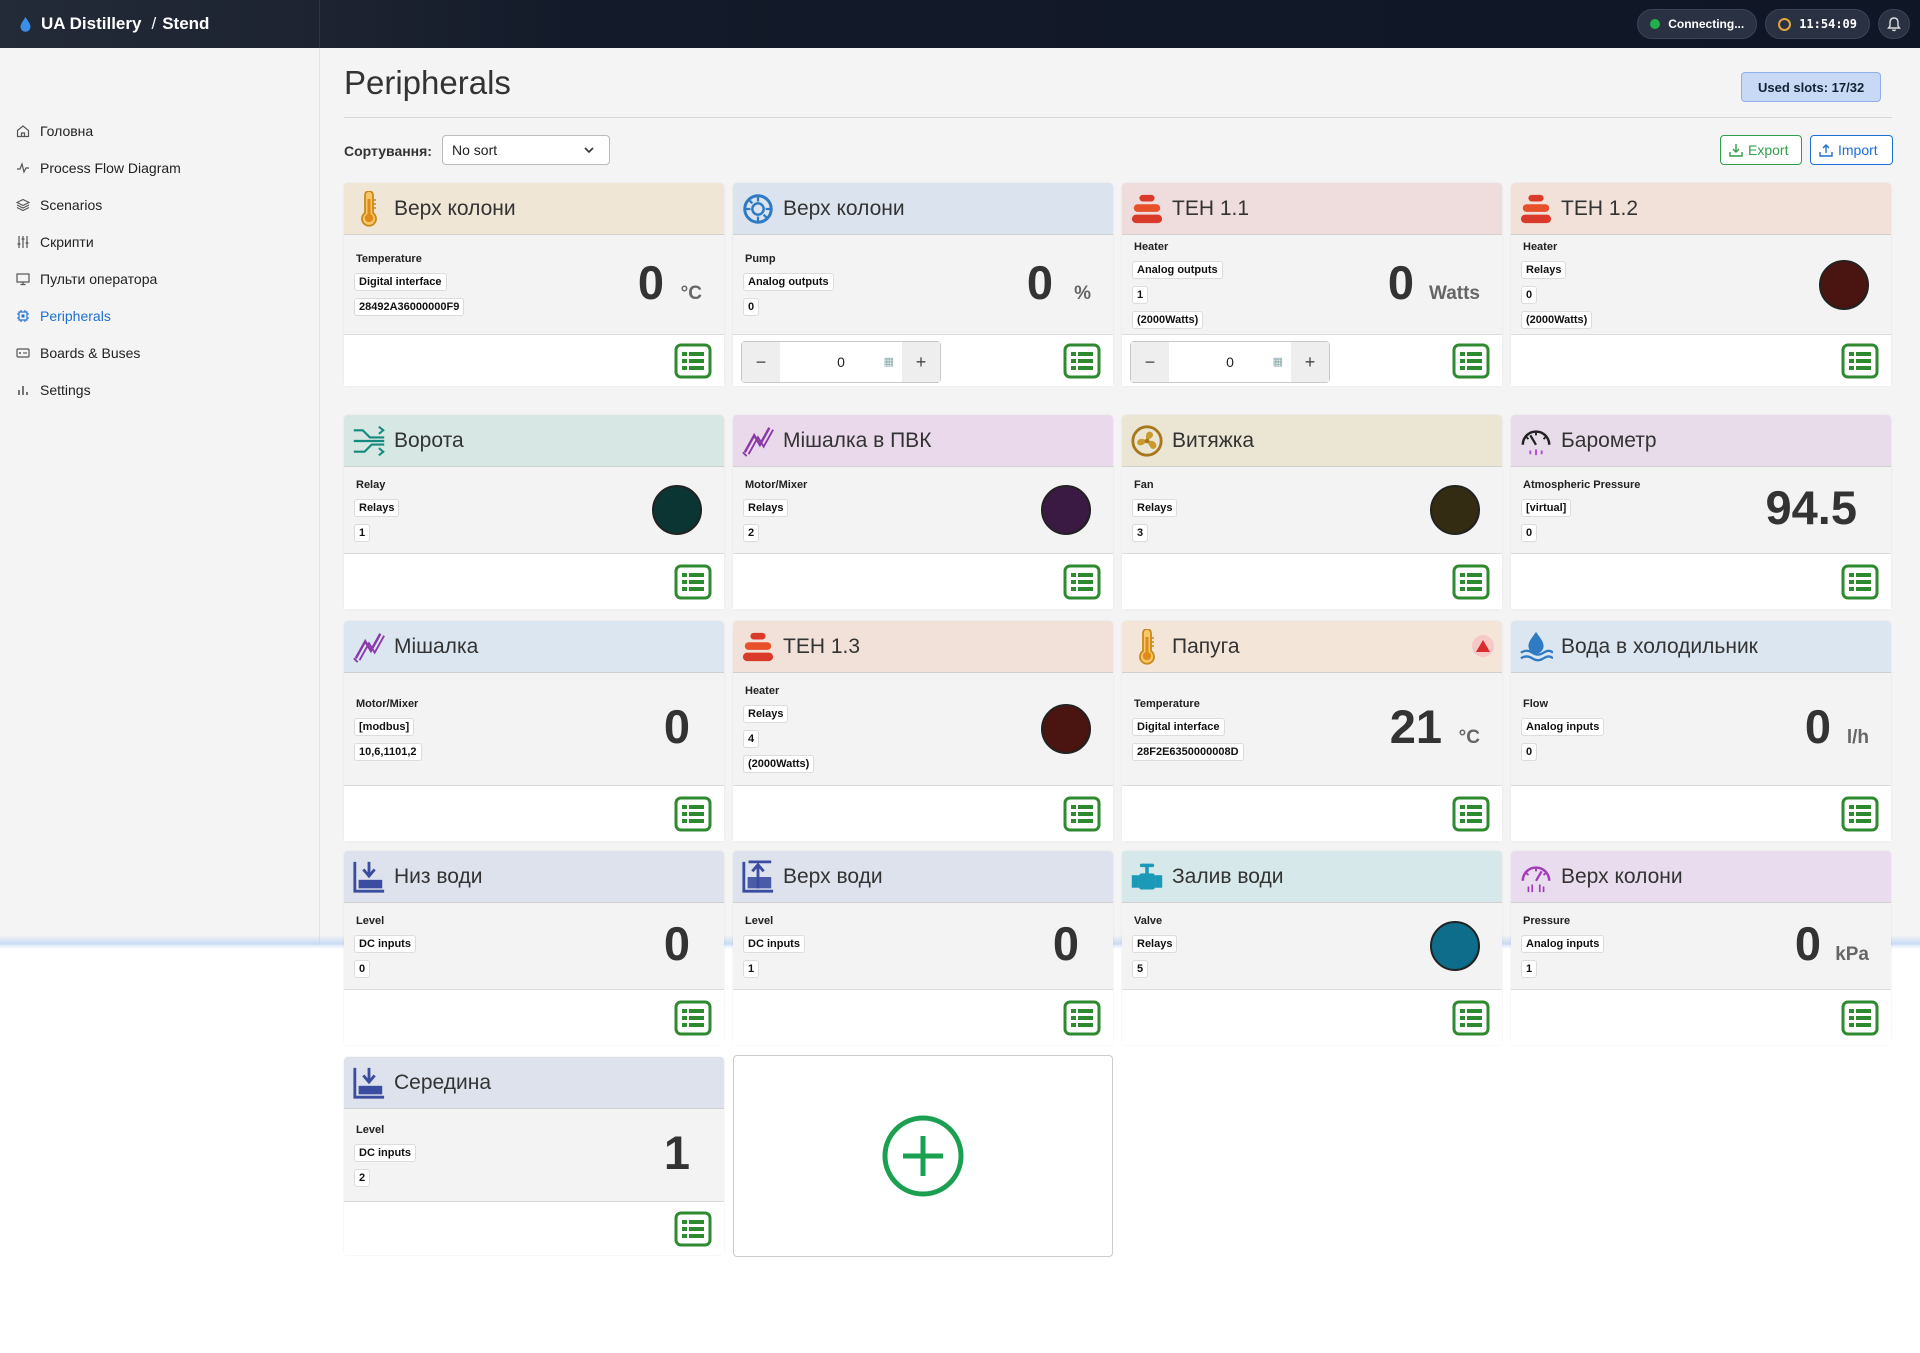  I want to click on peripheral-card: Верх колони Pump Analog outputs 0 0% −0 ▦ +, so click(923, 284).